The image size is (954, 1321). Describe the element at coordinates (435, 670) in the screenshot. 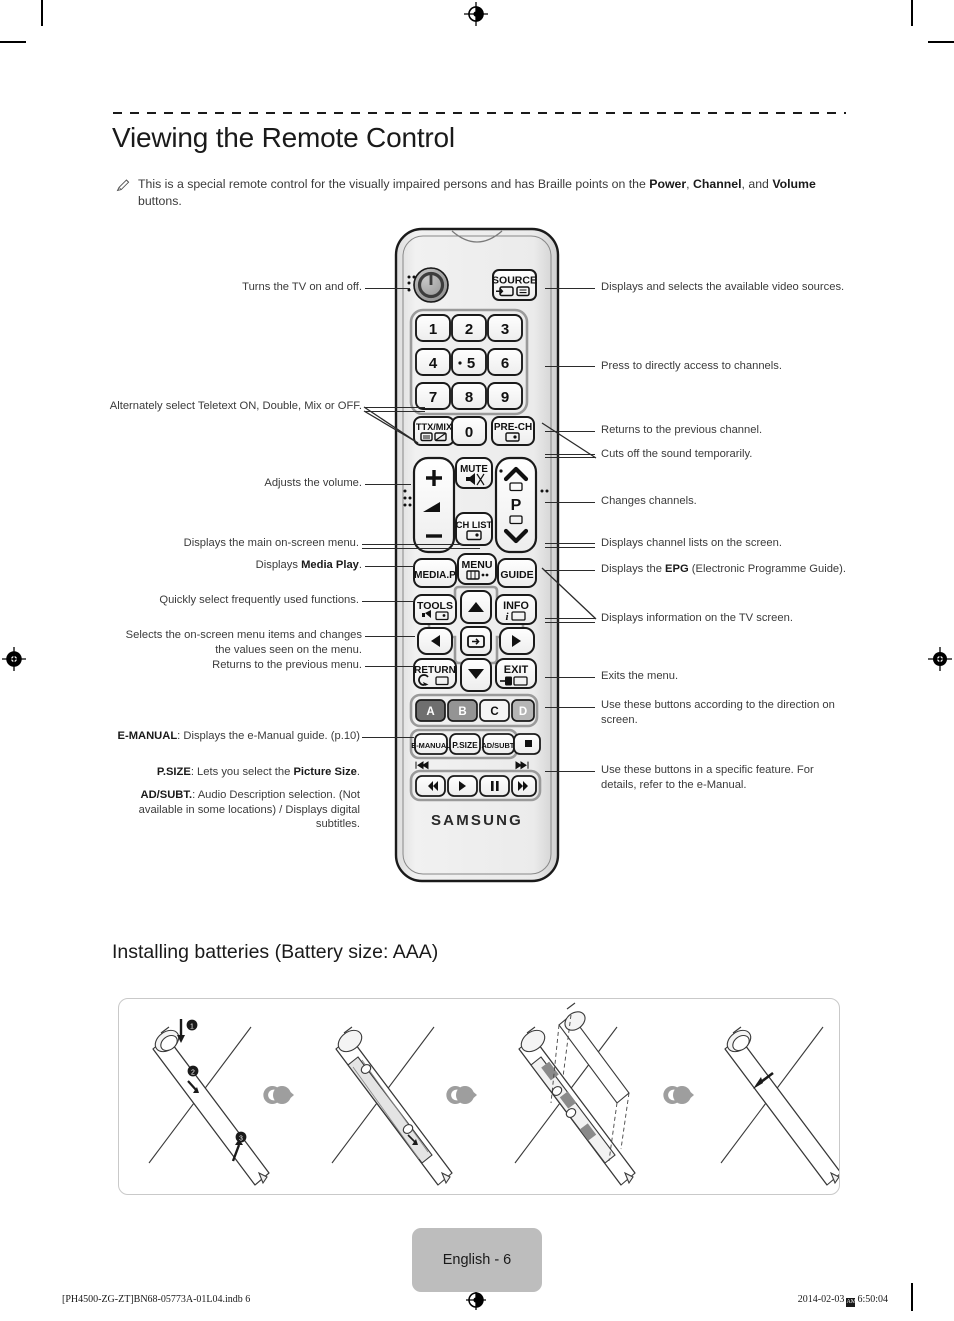

I see `svg-text: RETURN` at that location.